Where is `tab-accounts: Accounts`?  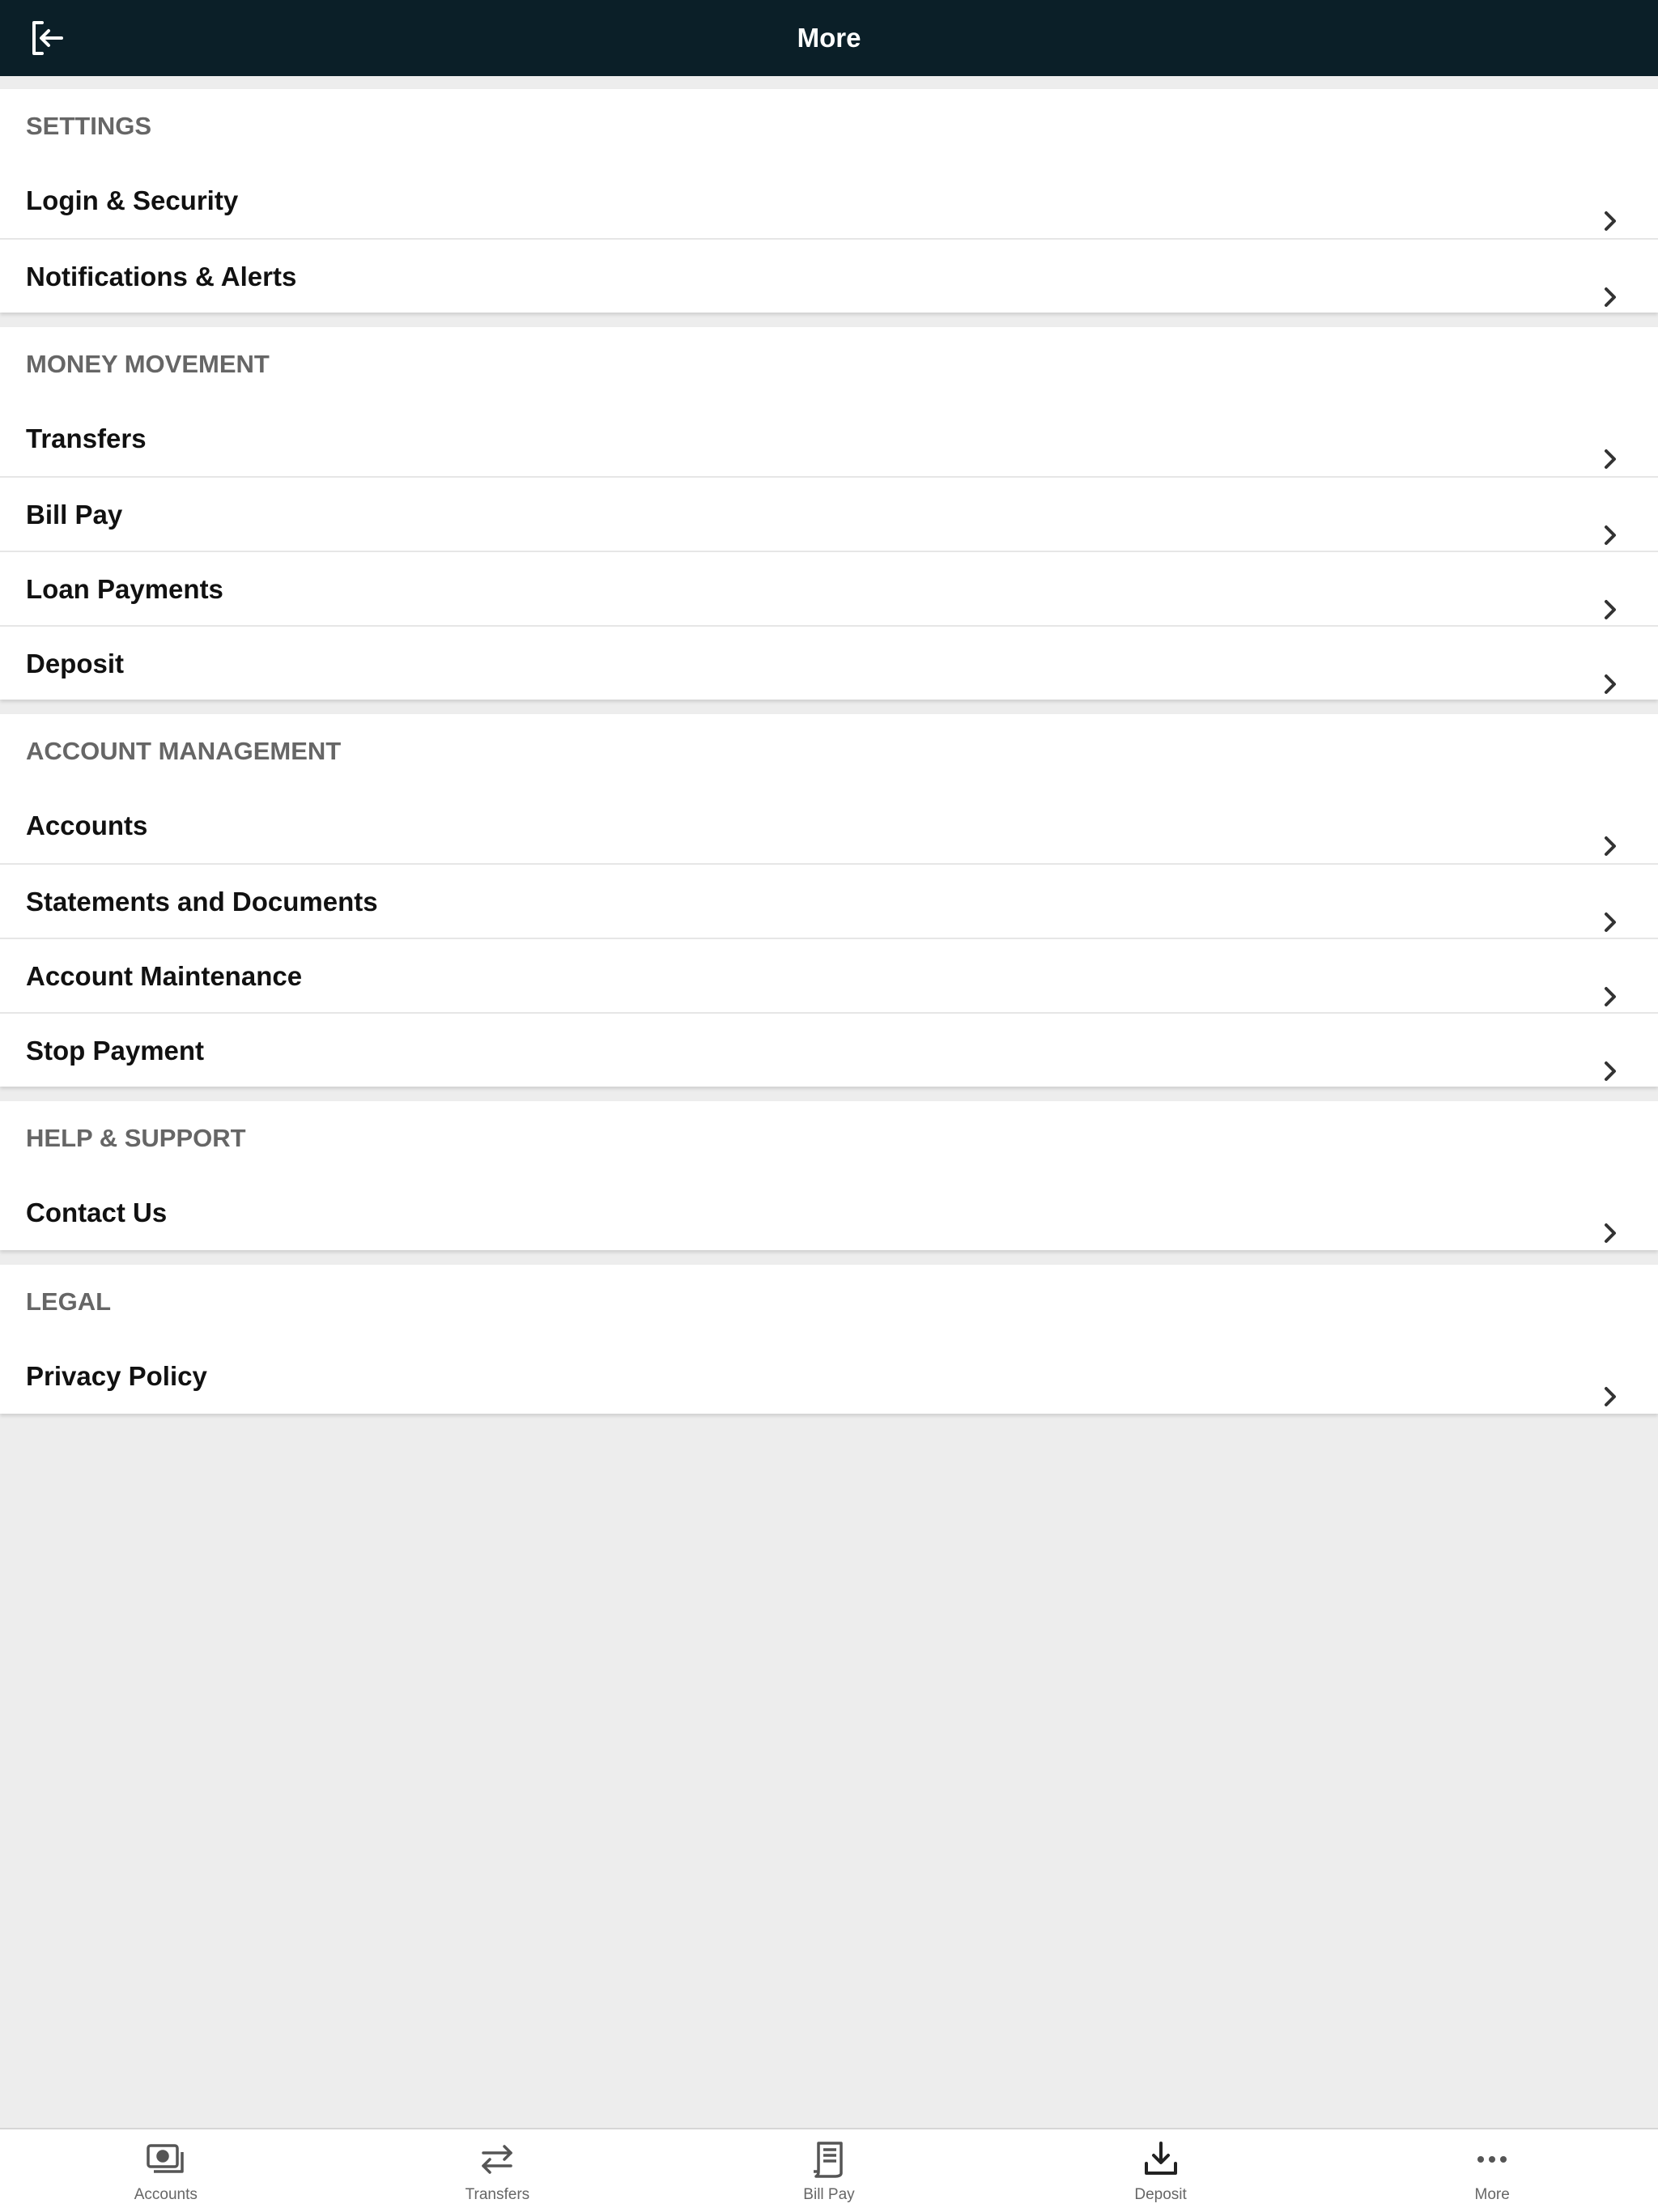
tab-accounts: Accounts is located at coordinates (166, 2170).